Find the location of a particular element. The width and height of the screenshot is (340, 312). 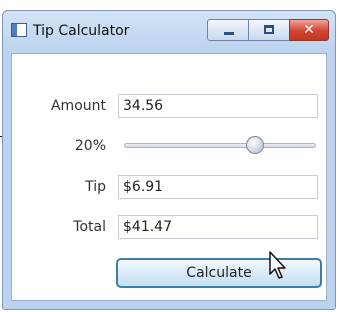

percent-label: 20% is located at coordinates (90, 146).